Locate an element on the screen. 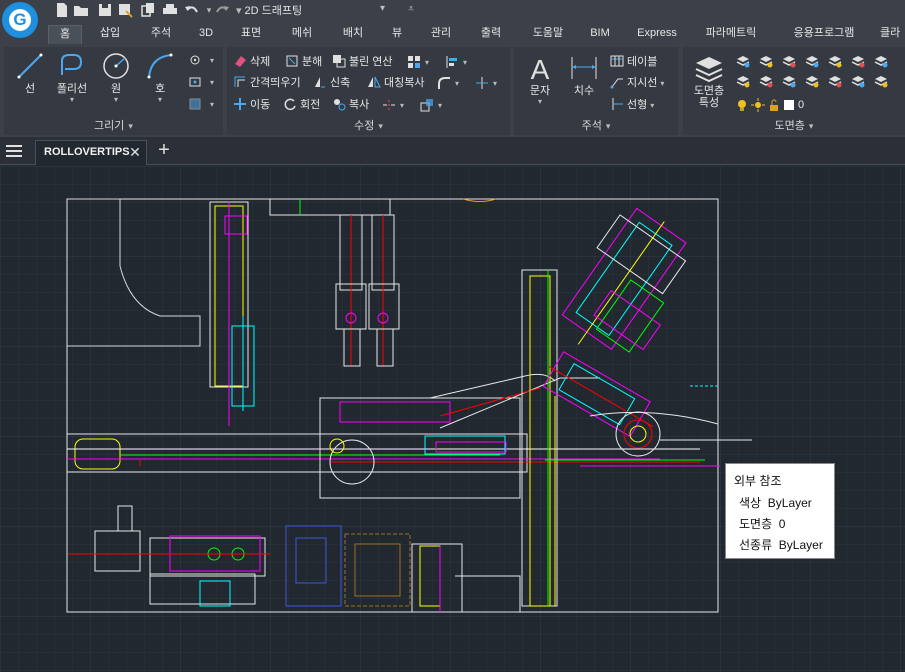 The width and height of the screenshot is (905, 672). explode-button: 분해 is located at coordinates (303, 62).